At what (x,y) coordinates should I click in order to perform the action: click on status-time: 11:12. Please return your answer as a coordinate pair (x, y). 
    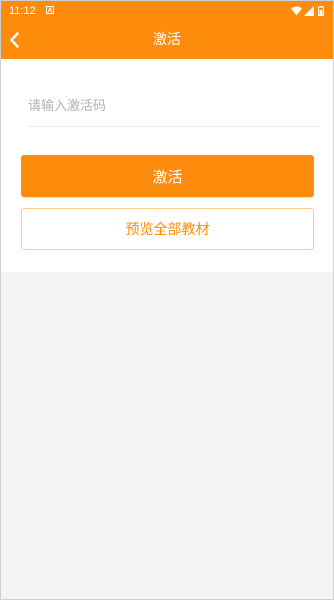
    Looking at the image, I should click on (22, 11).